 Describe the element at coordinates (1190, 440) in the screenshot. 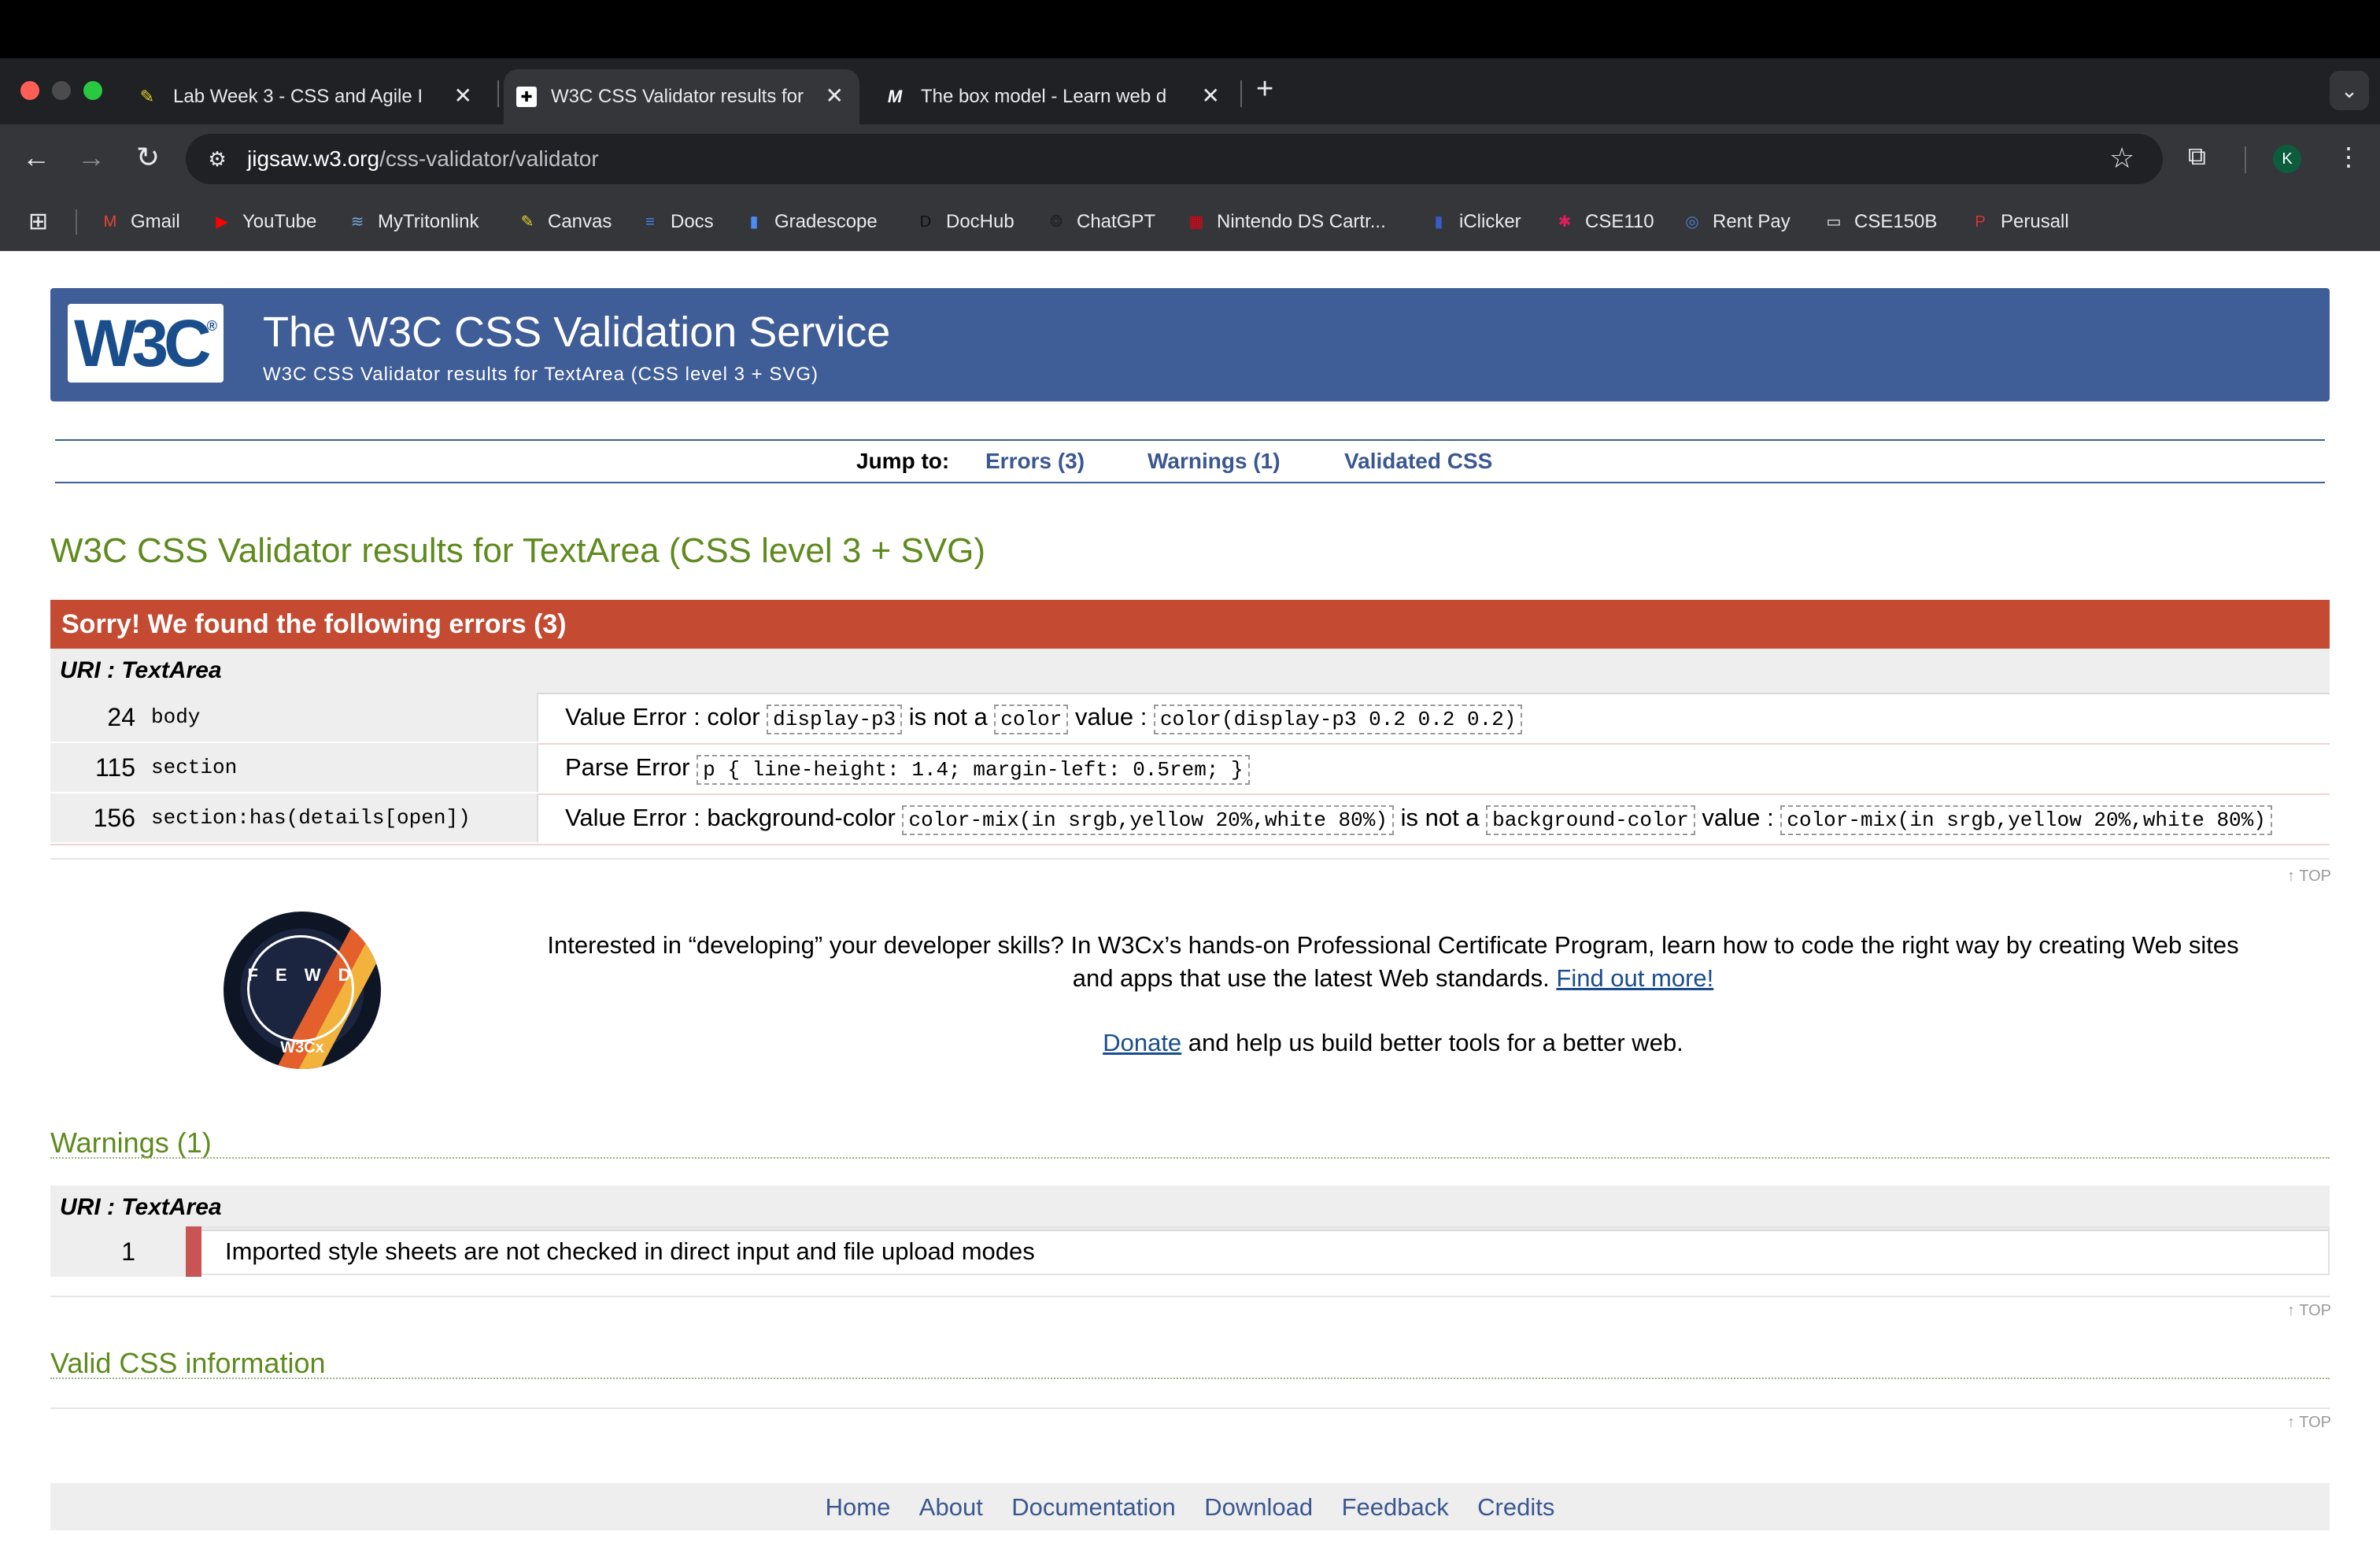

I see `jump-divider-top` at that location.